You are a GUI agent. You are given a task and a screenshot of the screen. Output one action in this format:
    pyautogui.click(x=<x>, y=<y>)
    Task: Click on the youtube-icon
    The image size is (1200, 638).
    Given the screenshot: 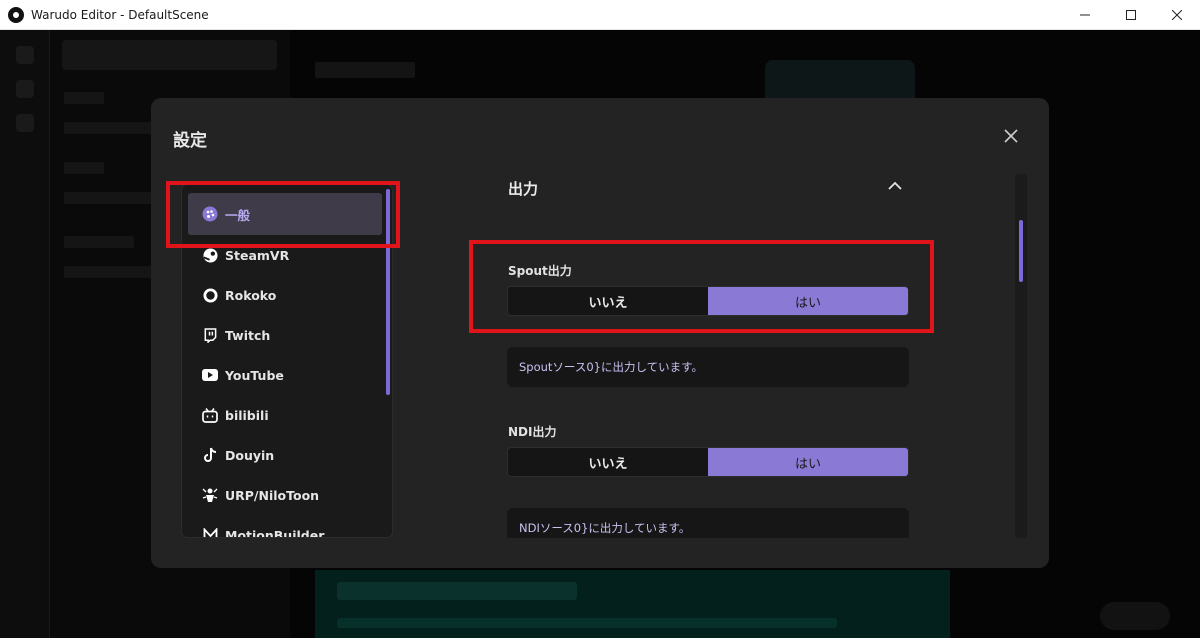 What is the action you would take?
    pyautogui.click(x=210, y=375)
    